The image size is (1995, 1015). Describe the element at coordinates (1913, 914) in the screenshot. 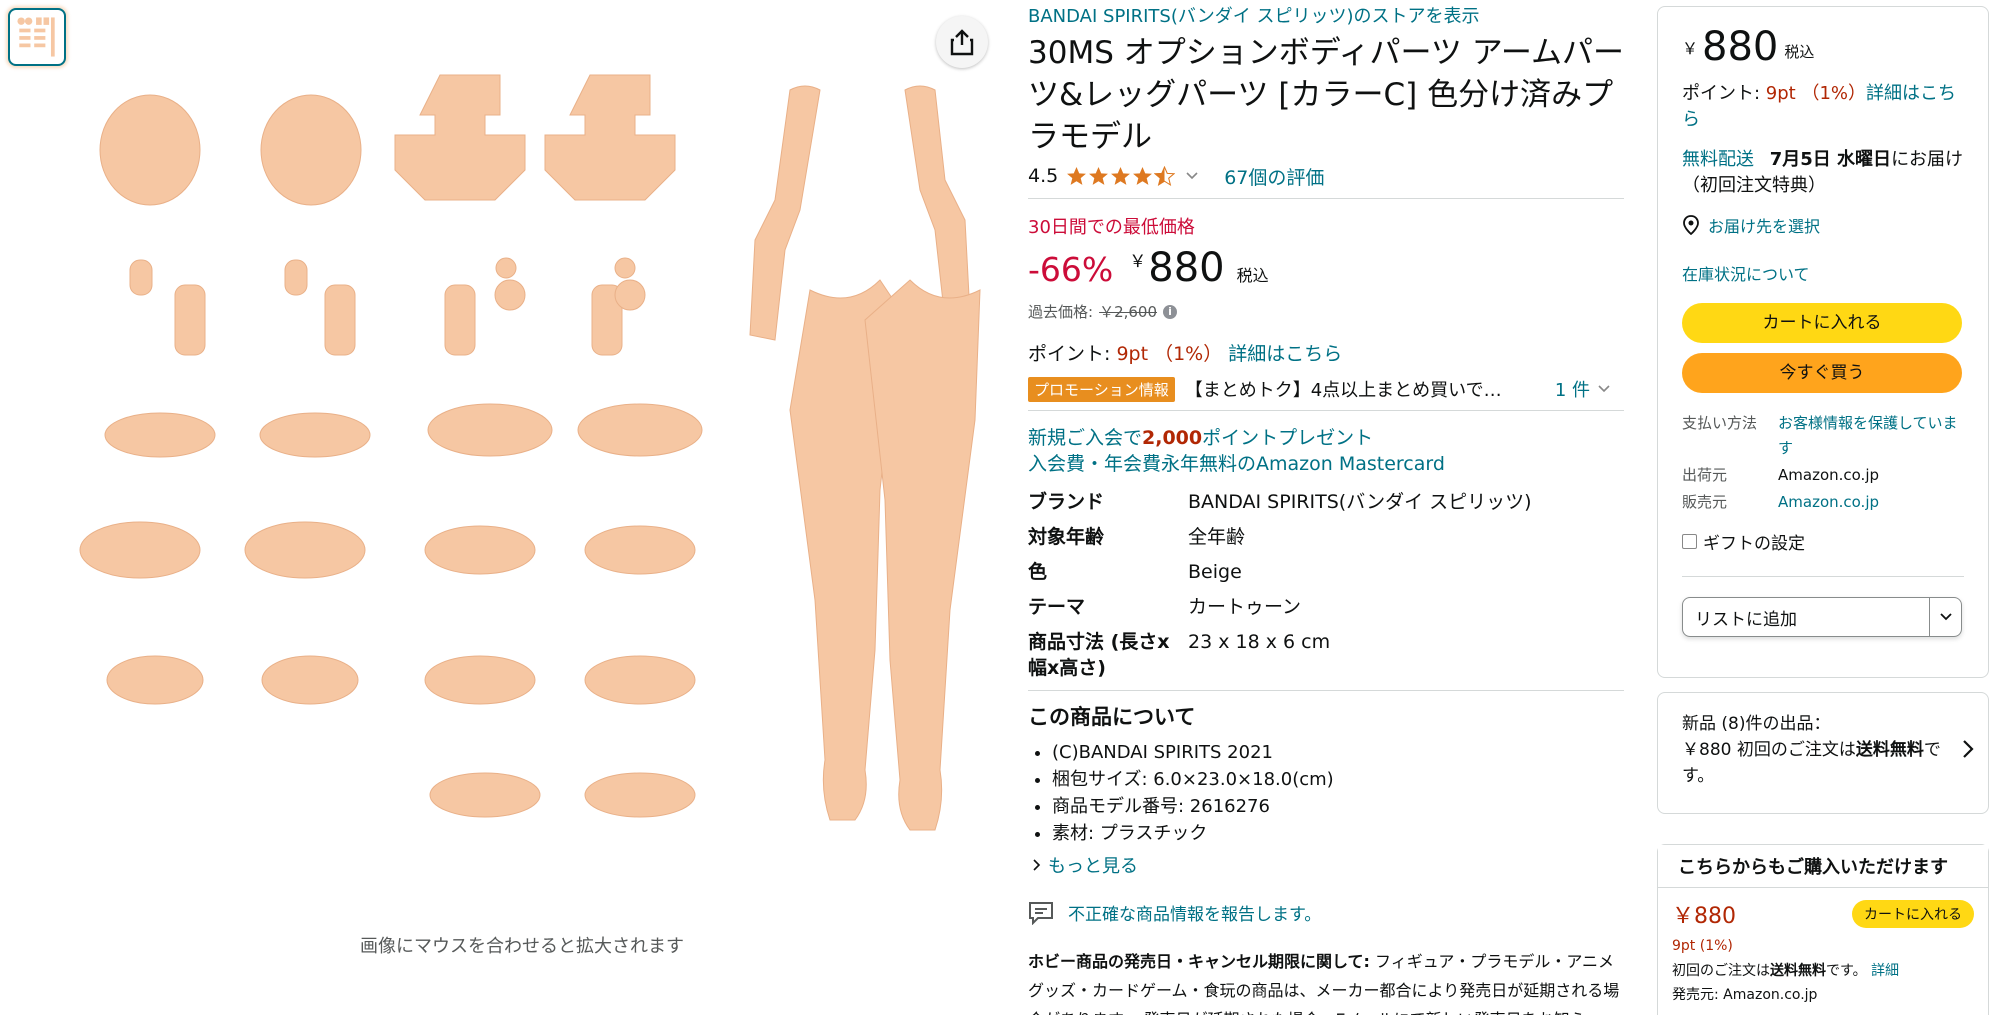

I see `offer-add-to-cart-button: カートに入れる` at that location.